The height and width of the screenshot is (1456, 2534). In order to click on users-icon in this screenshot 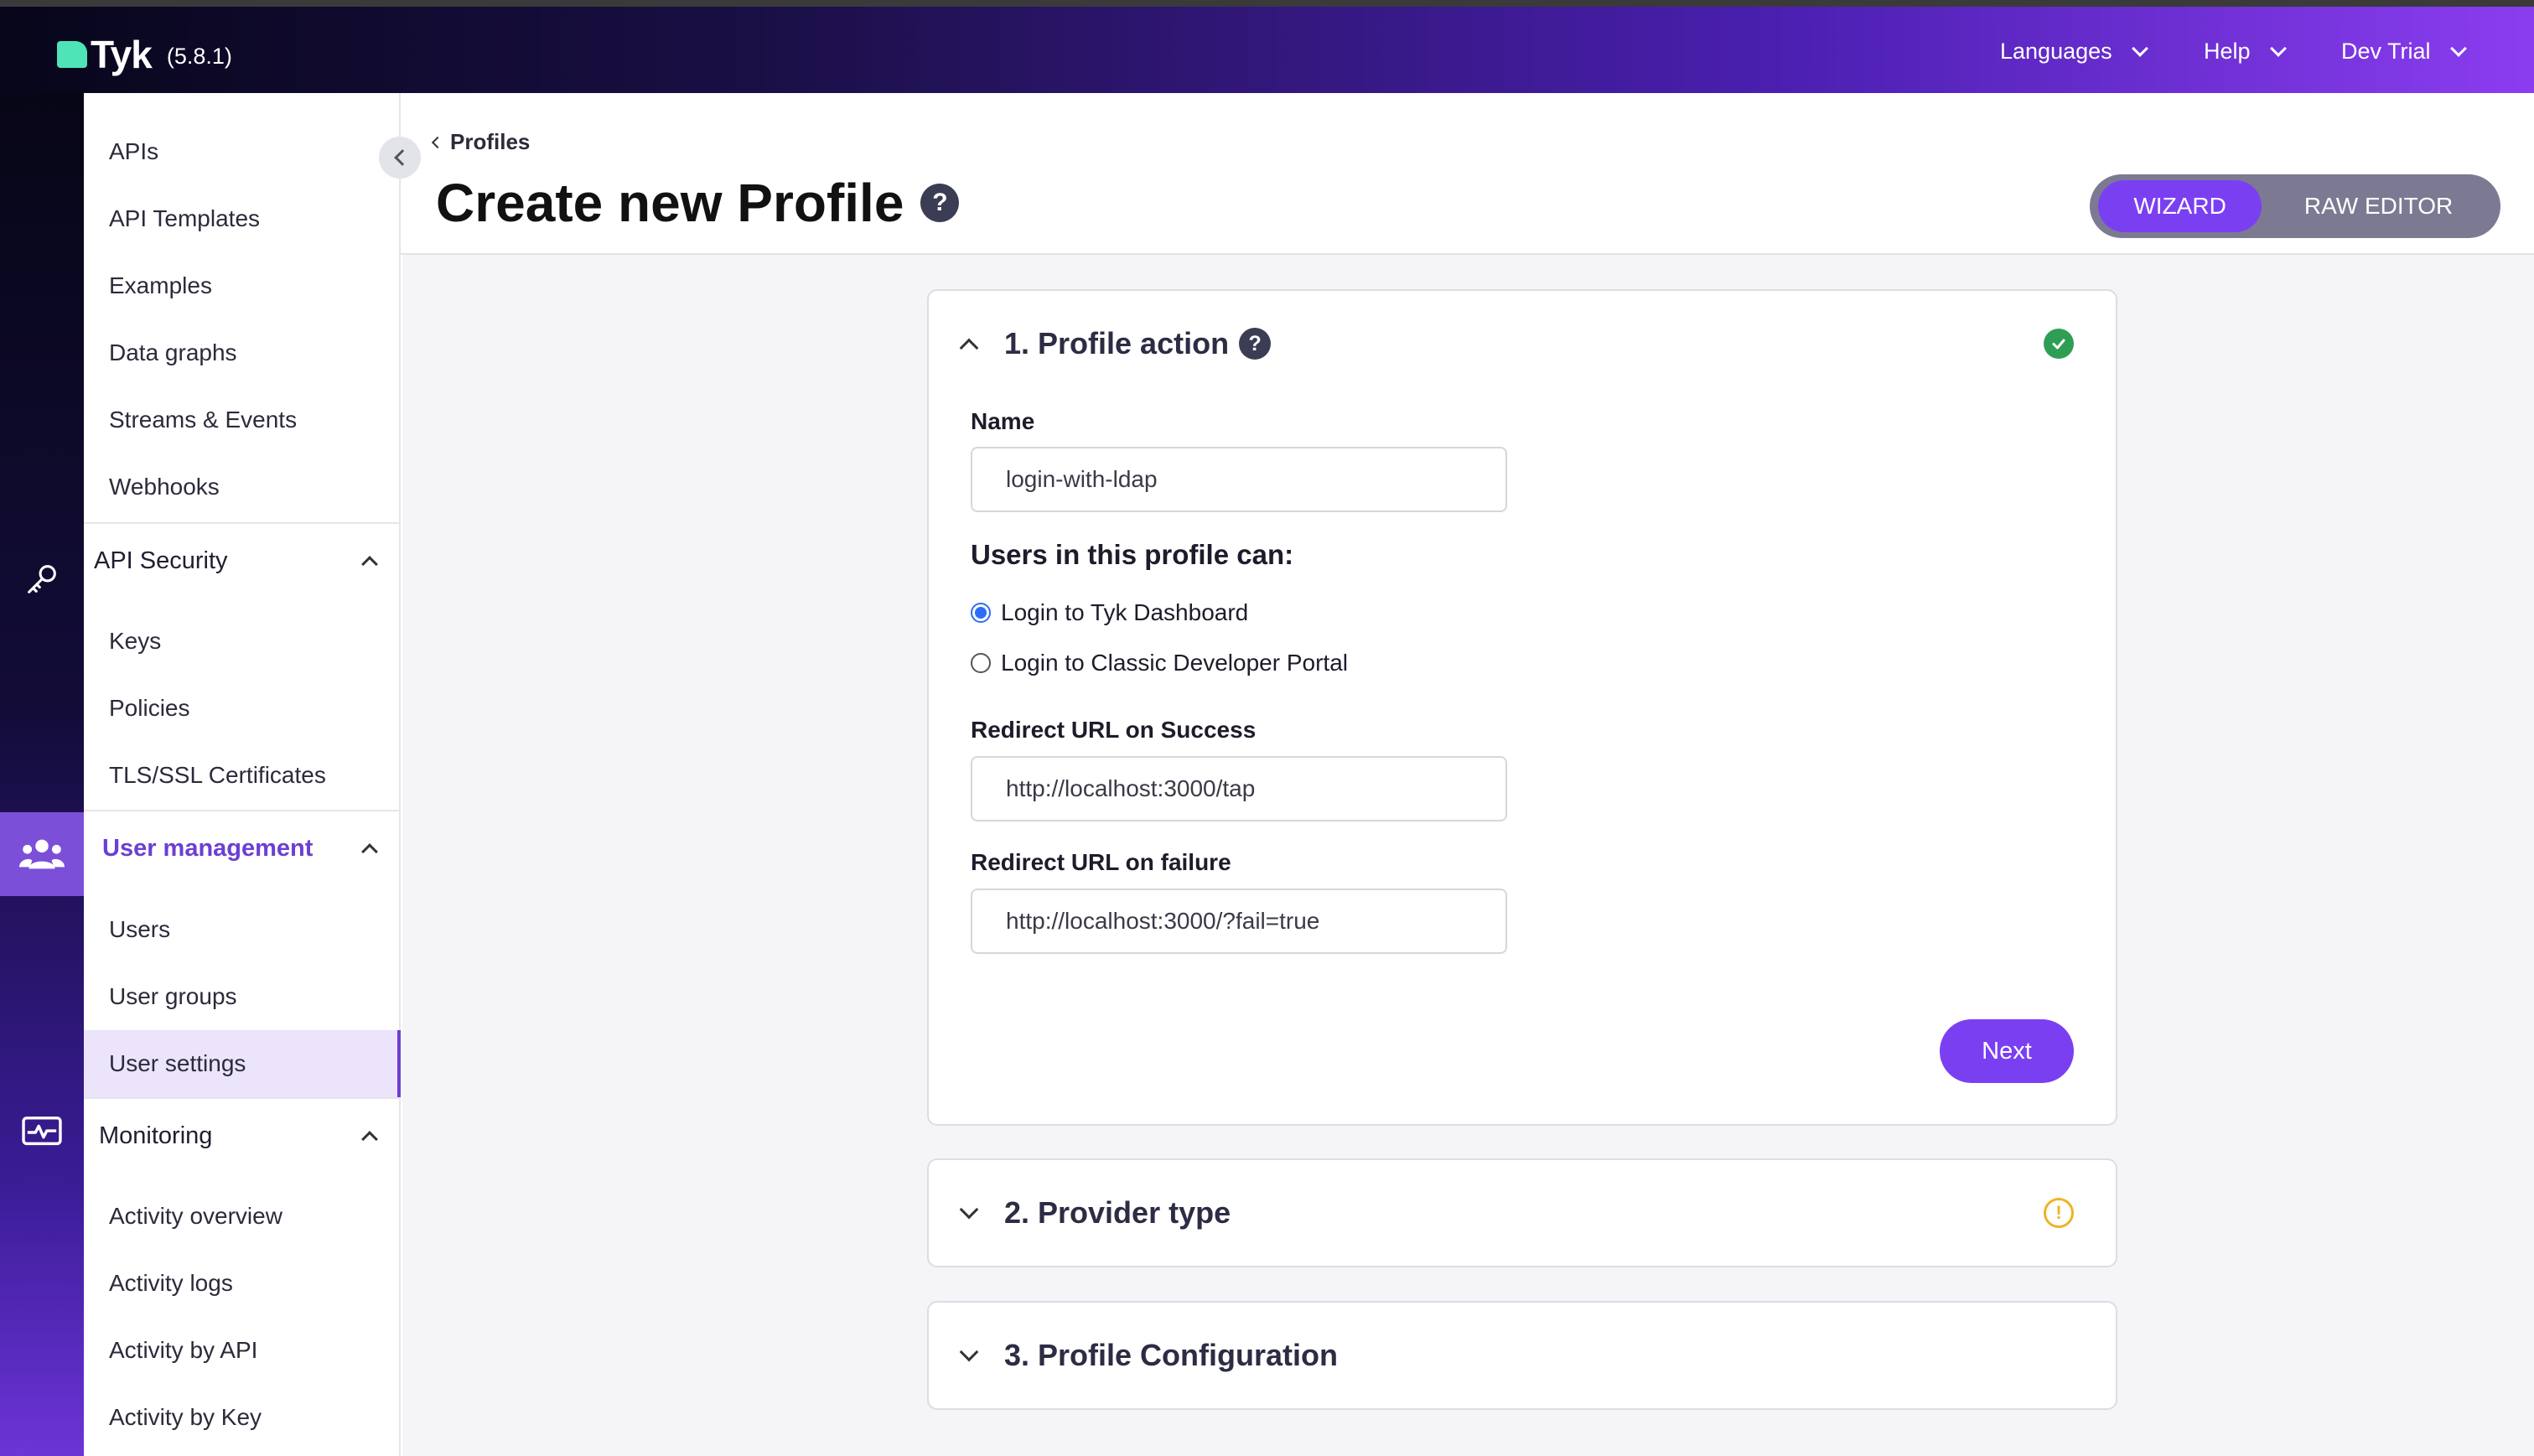, I will do `click(42, 854)`.